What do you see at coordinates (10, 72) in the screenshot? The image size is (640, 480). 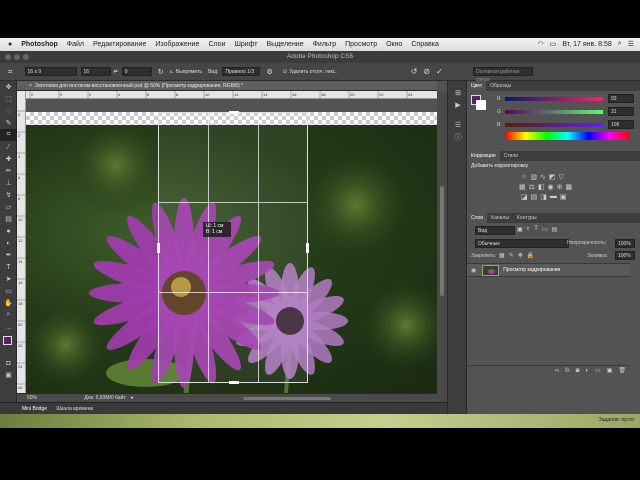 I see `crop-tool-icon: ⌗` at bounding box center [10, 72].